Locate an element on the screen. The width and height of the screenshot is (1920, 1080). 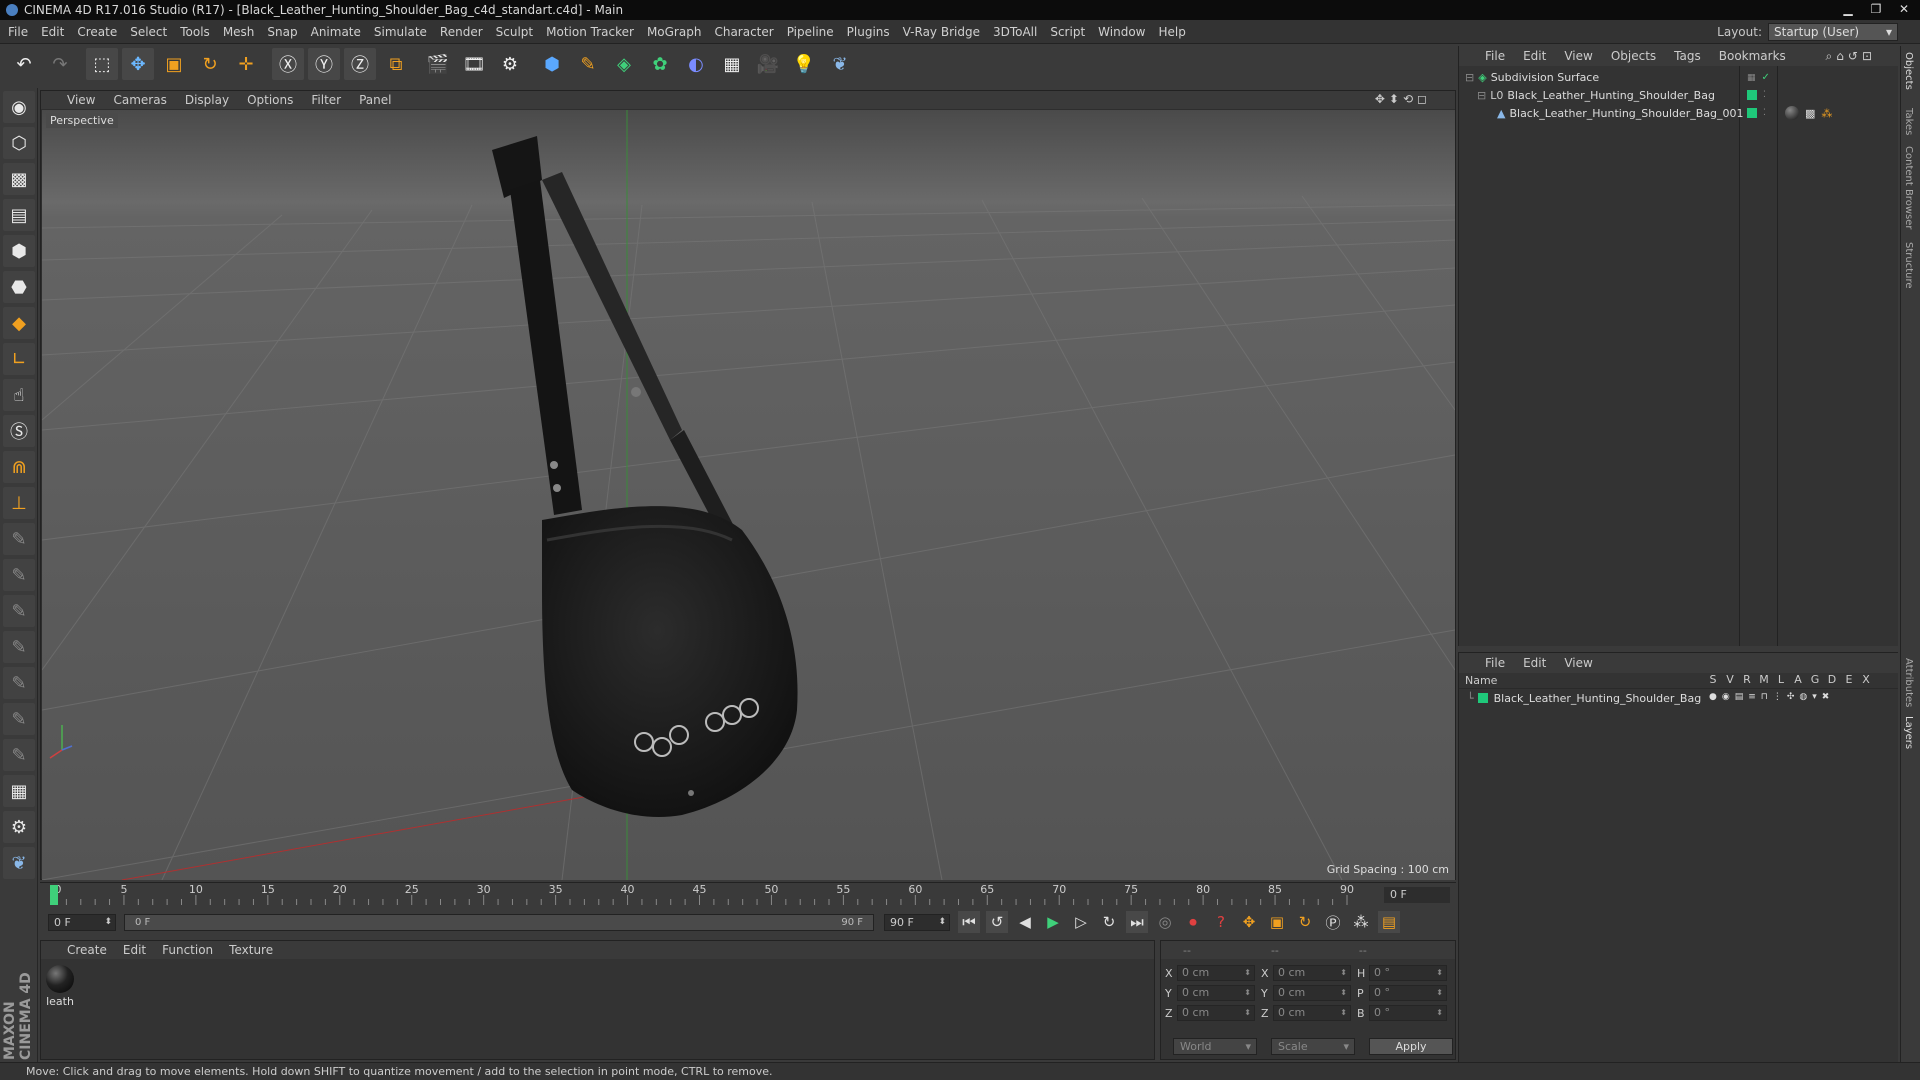
current-frame-field: 0 F is located at coordinates (1417, 895).